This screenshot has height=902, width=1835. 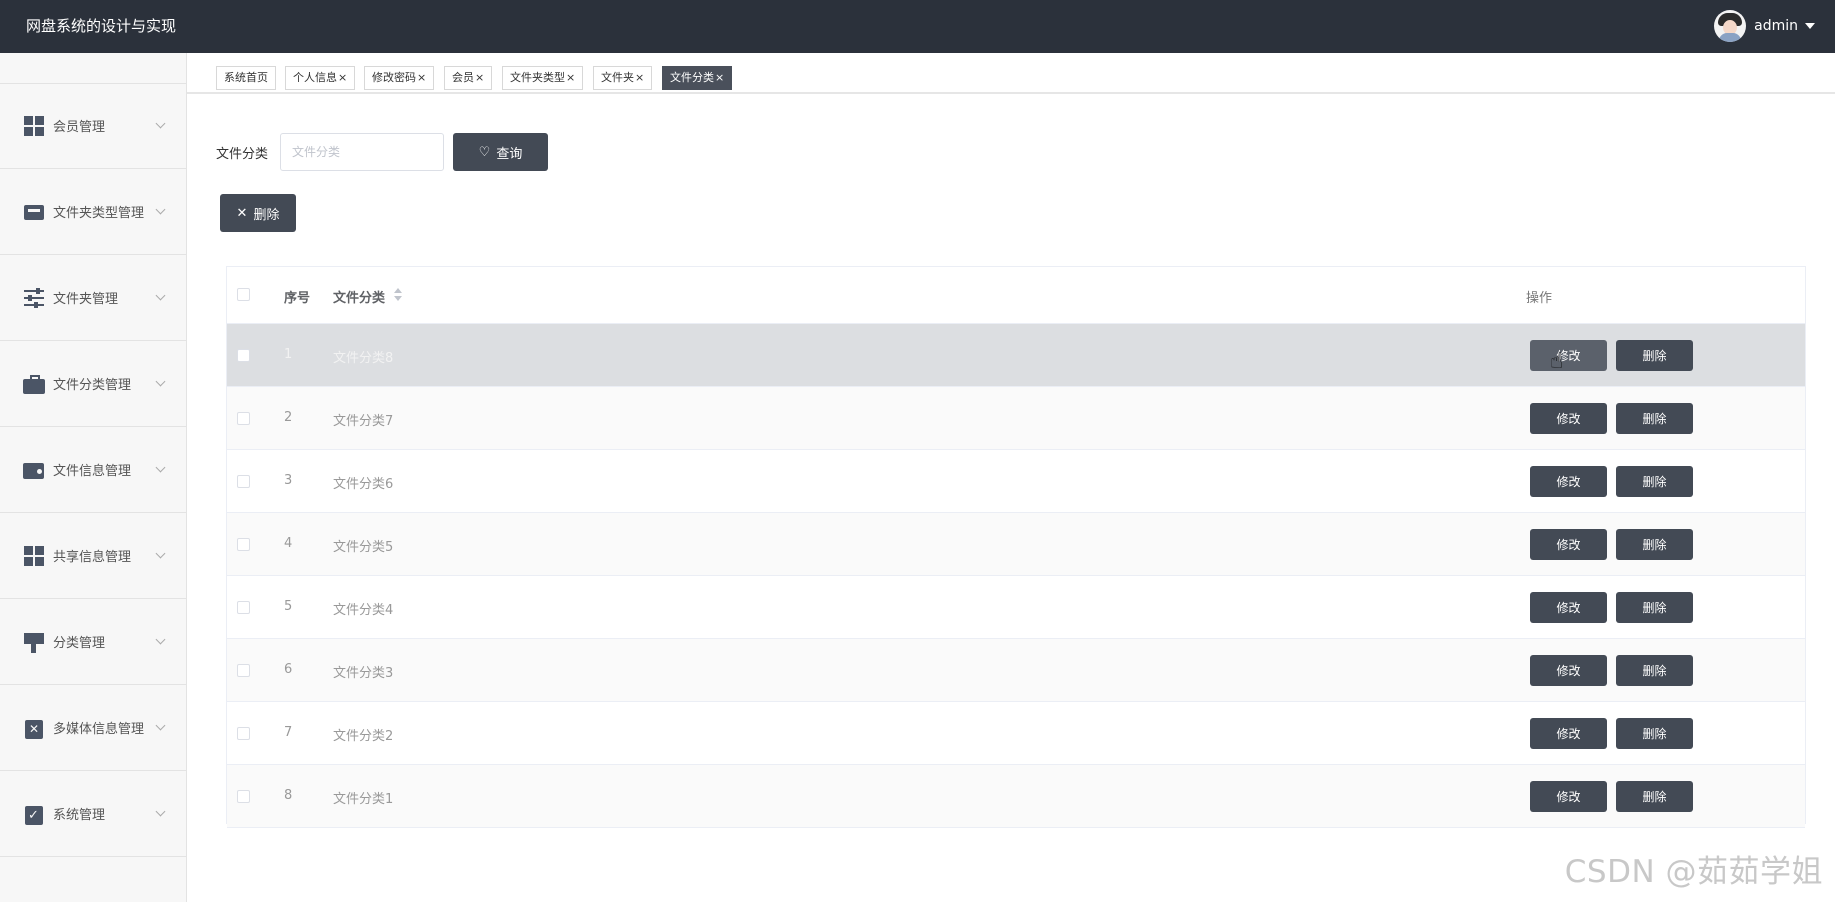 I want to click on wallet-icon, so click(x=34, y=470).